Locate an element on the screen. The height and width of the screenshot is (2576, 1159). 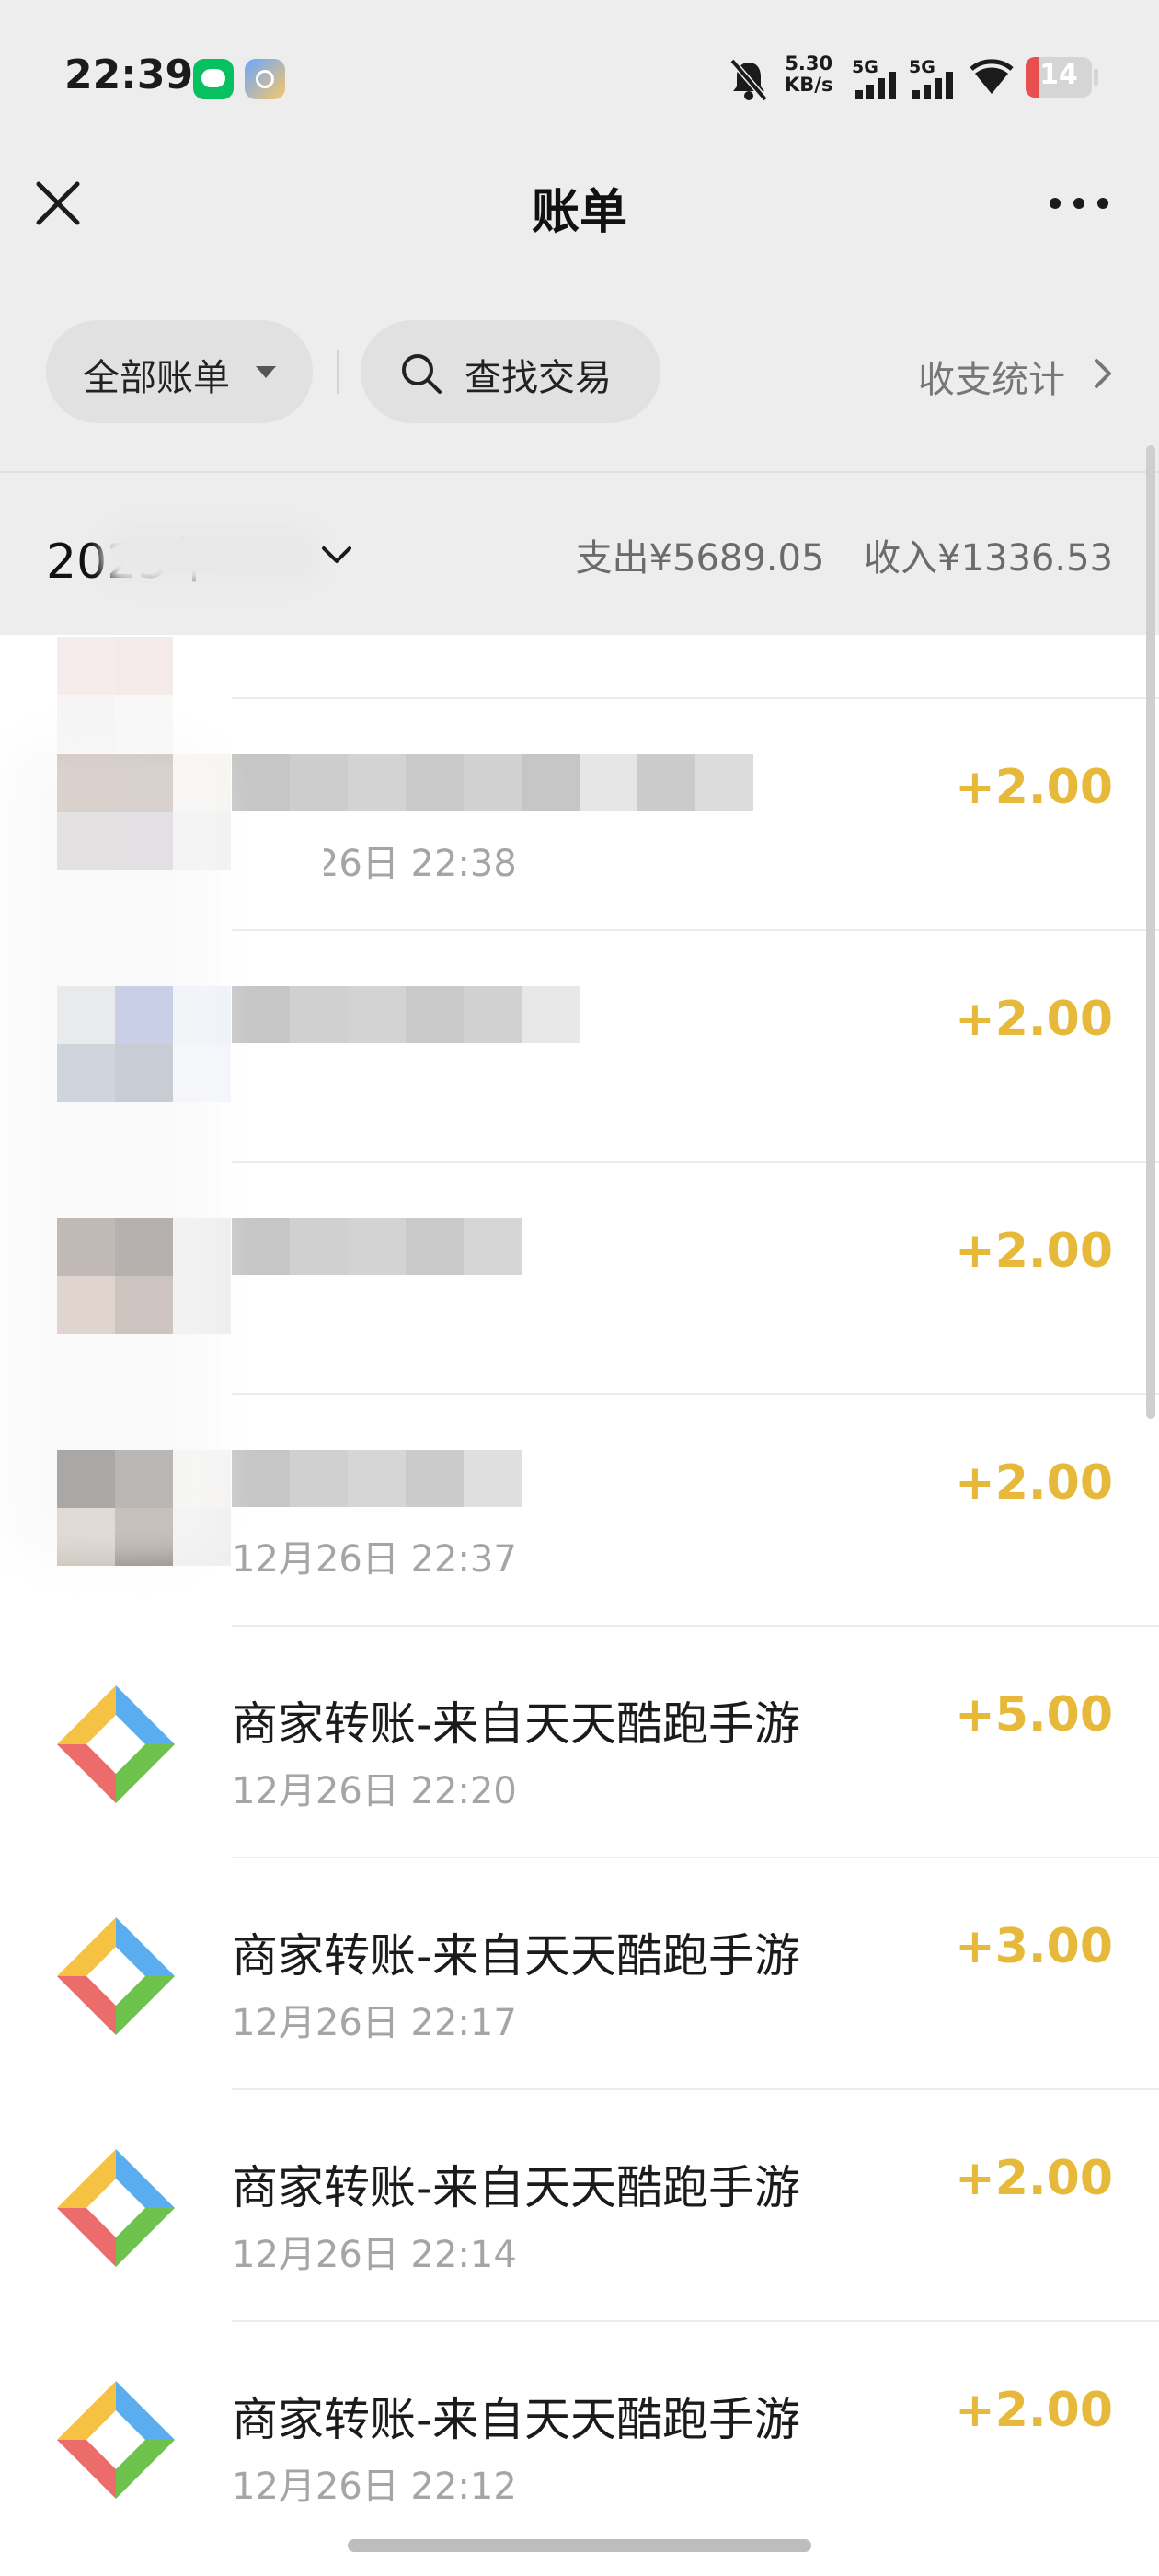
network-speed: 5.30 KB/s is located at coordinates (809, 74).